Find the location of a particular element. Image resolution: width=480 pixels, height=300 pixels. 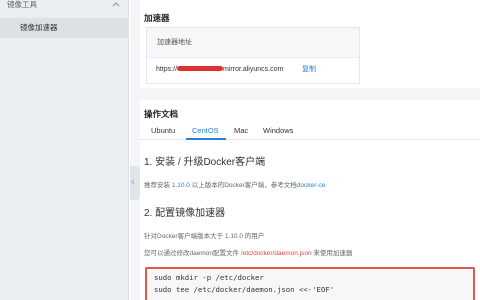

code-line: sudo mkdir -p /etc/docker is located at coordinates (209, 277).